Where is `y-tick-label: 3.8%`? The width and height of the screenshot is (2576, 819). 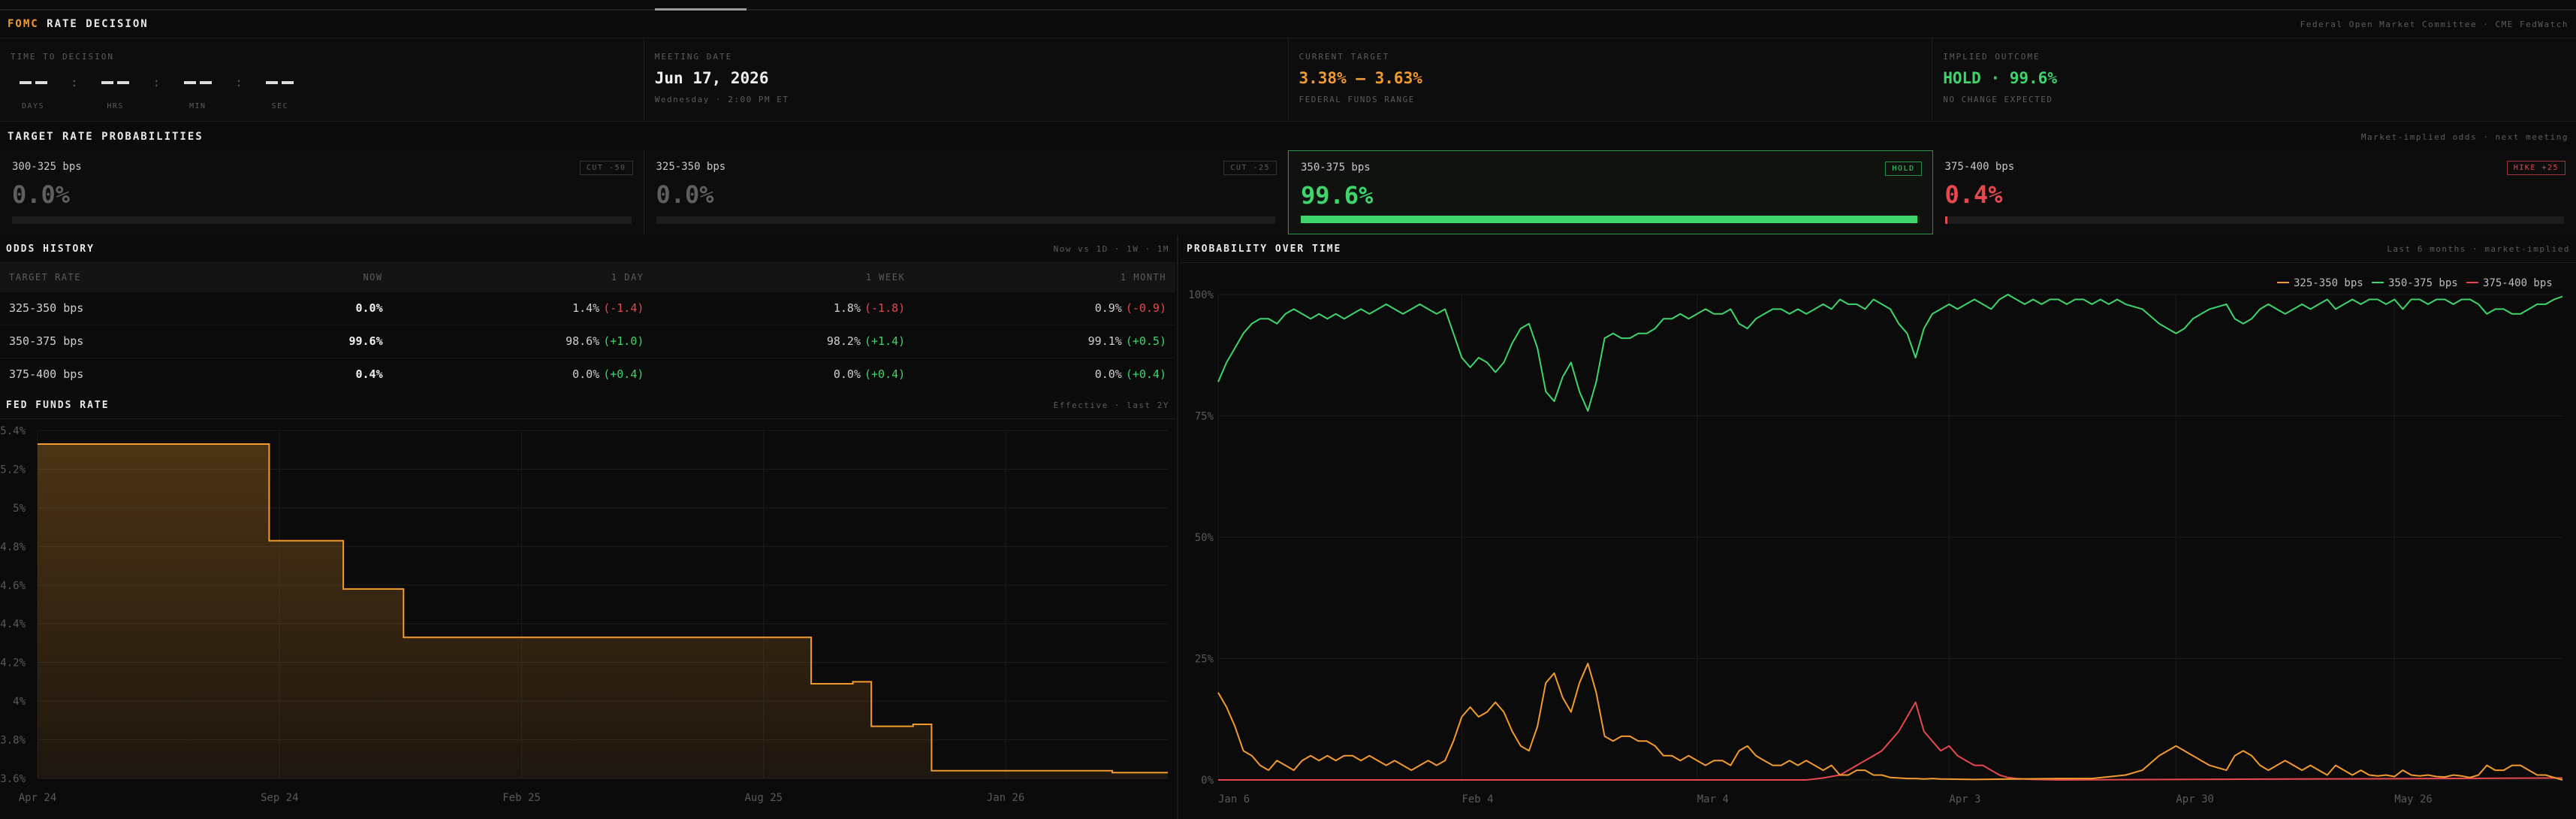
y-tick-label: 3.8% is located at coordinates (13, 741).